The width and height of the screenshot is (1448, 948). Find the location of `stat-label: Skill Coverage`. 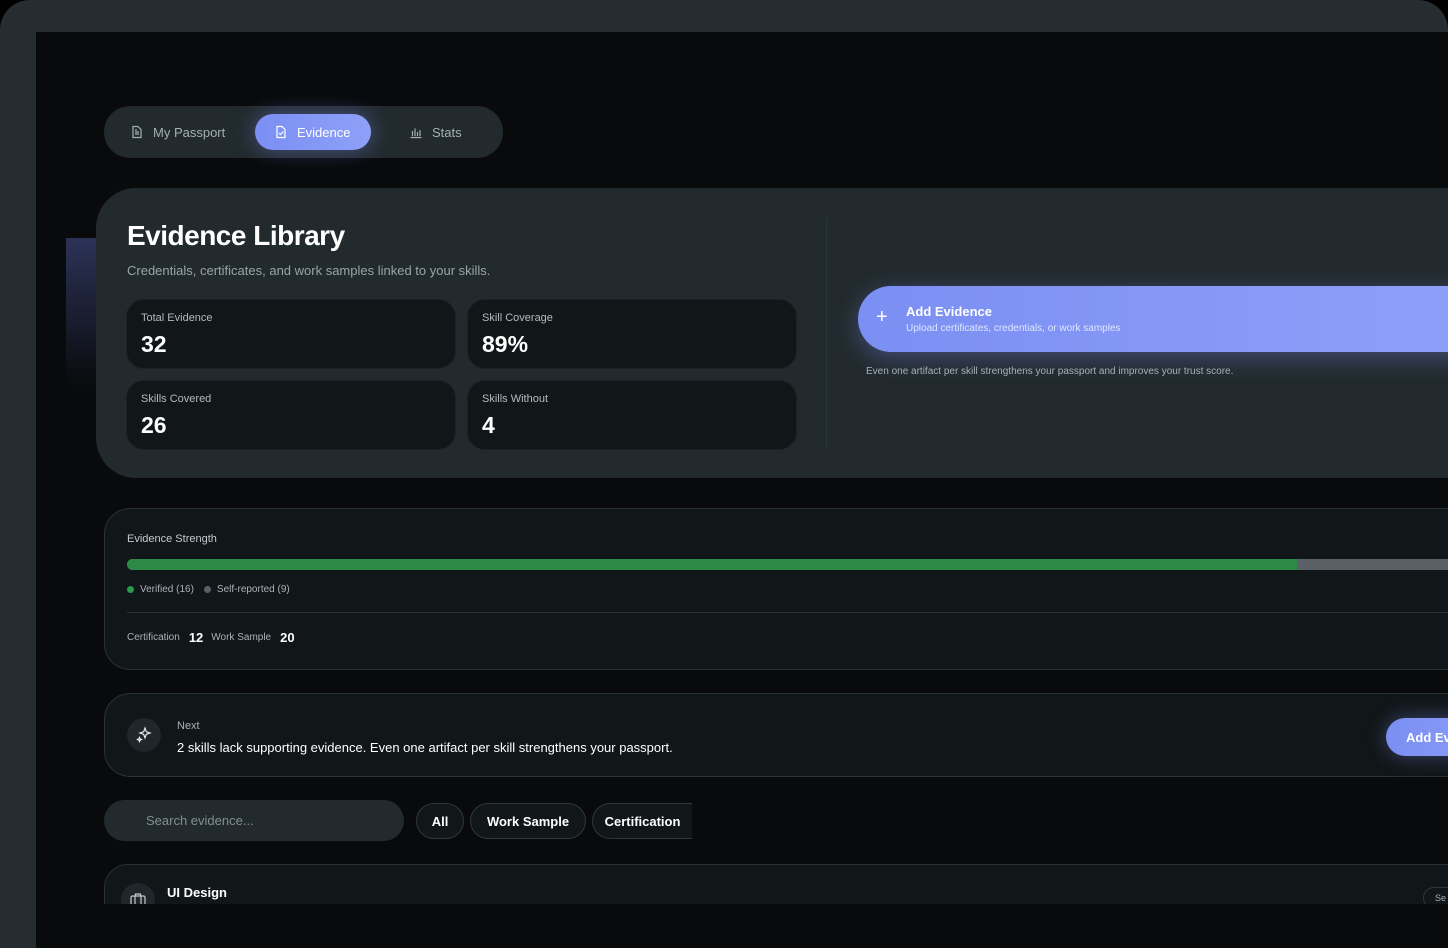

stat-label: Skill Coverage is located at coordinates (517, 318).